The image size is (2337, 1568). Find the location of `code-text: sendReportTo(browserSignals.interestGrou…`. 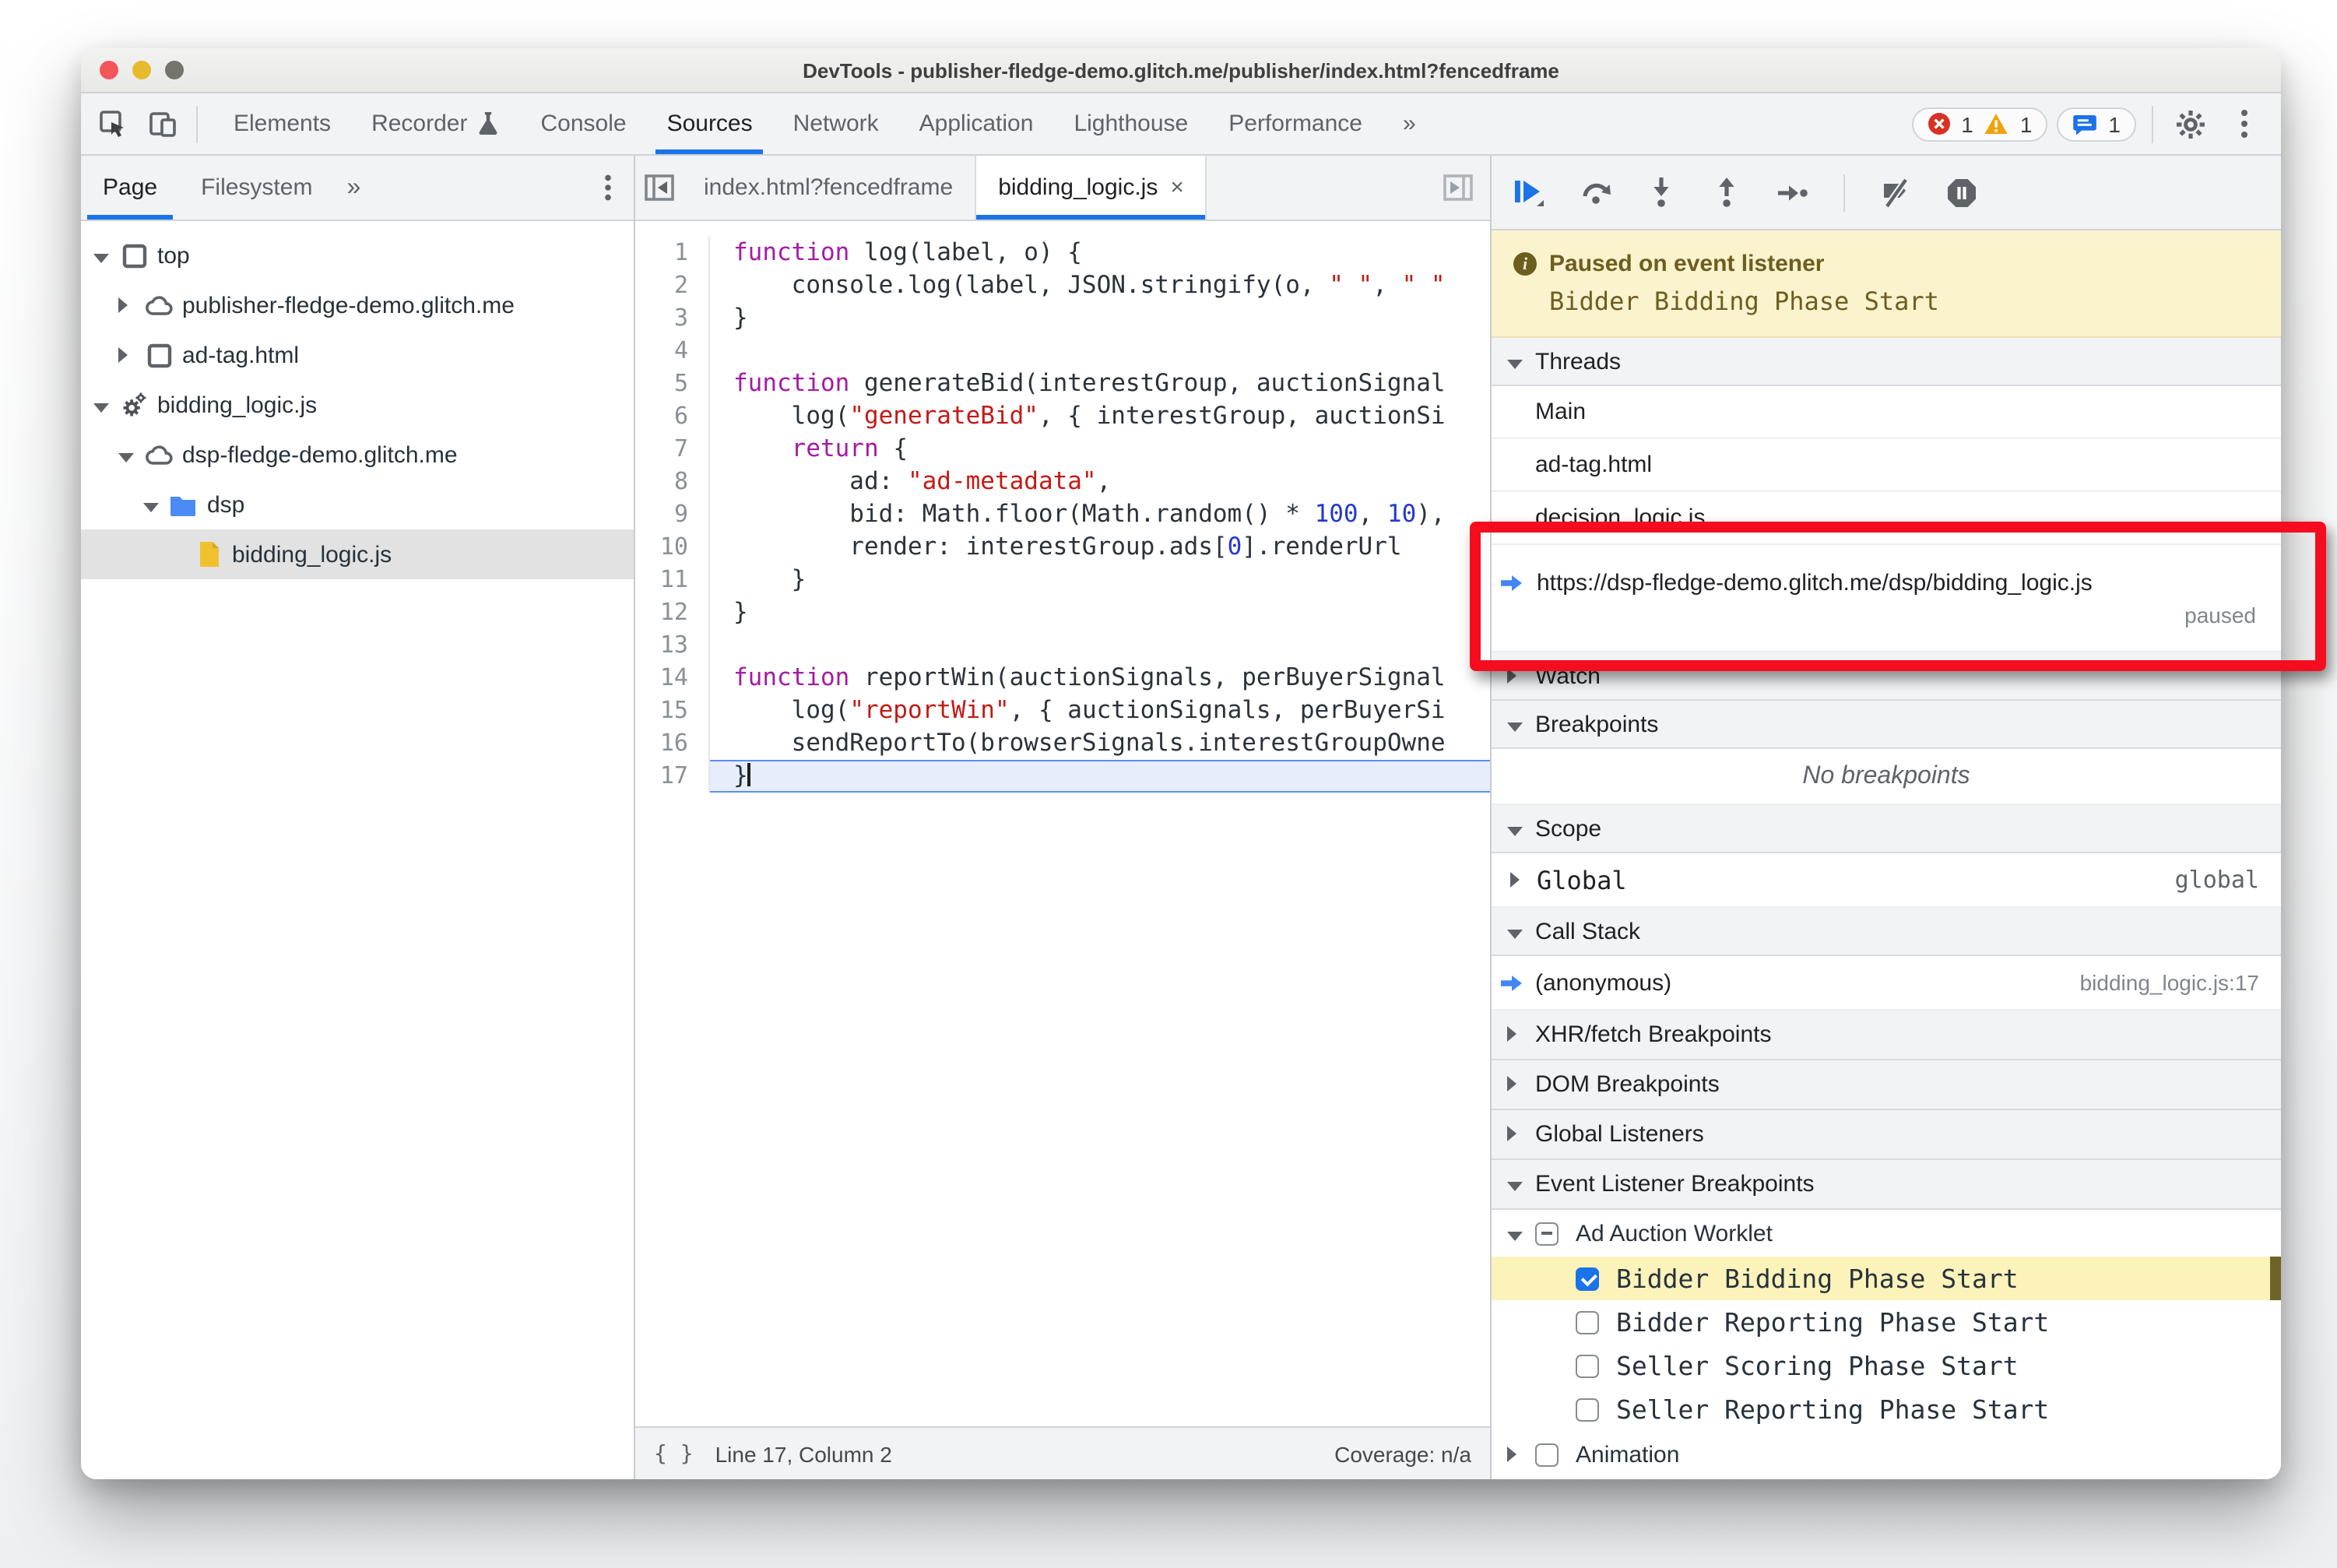

code-text: sendReportTo(browserSignals.interestGrou… is located at coordinates (1100, 743).